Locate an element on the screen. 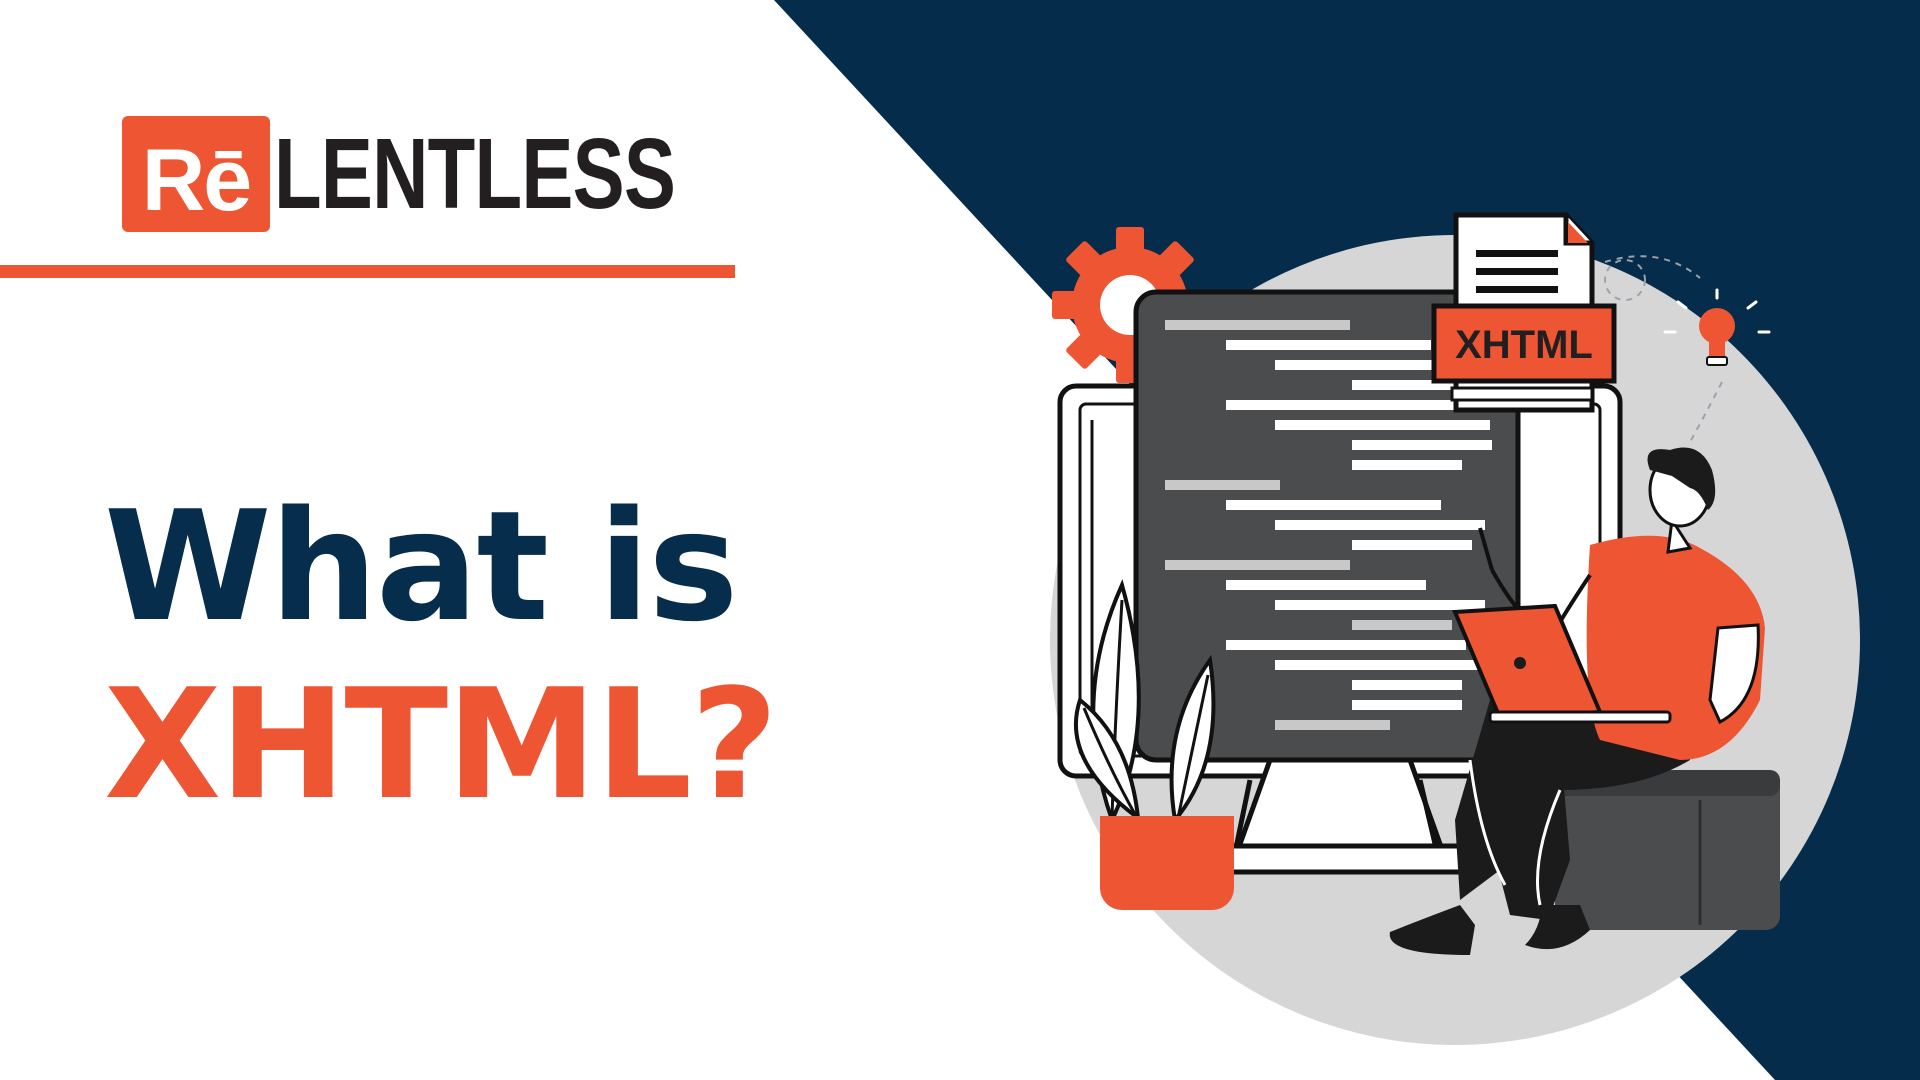 Image resolution: width=1920 pixels, height=1080 pixels. logo-badge: Rē is located at coordinates (196, 174).